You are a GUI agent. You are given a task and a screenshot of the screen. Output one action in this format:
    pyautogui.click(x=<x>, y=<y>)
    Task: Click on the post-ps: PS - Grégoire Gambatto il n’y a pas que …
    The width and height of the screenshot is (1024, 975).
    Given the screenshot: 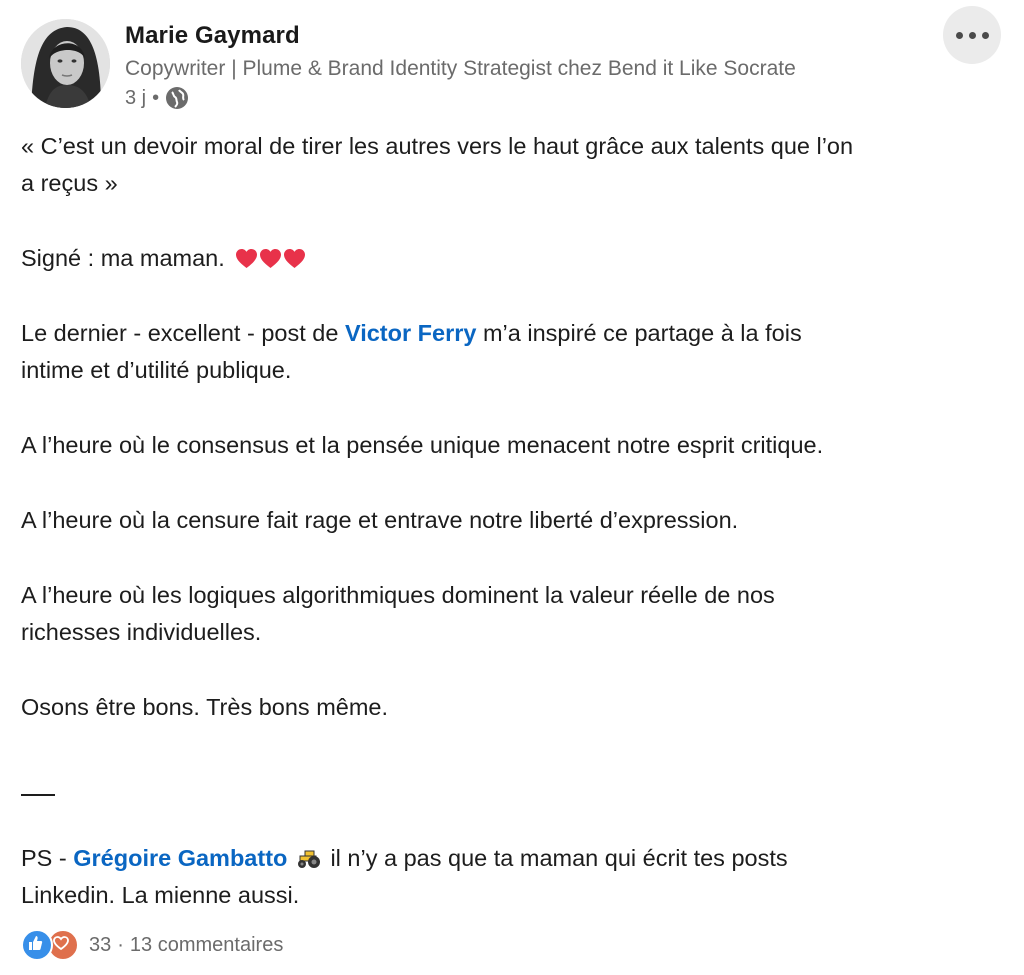 What is the action you would take?
    pyautogui.click(x=511, y=877)
    